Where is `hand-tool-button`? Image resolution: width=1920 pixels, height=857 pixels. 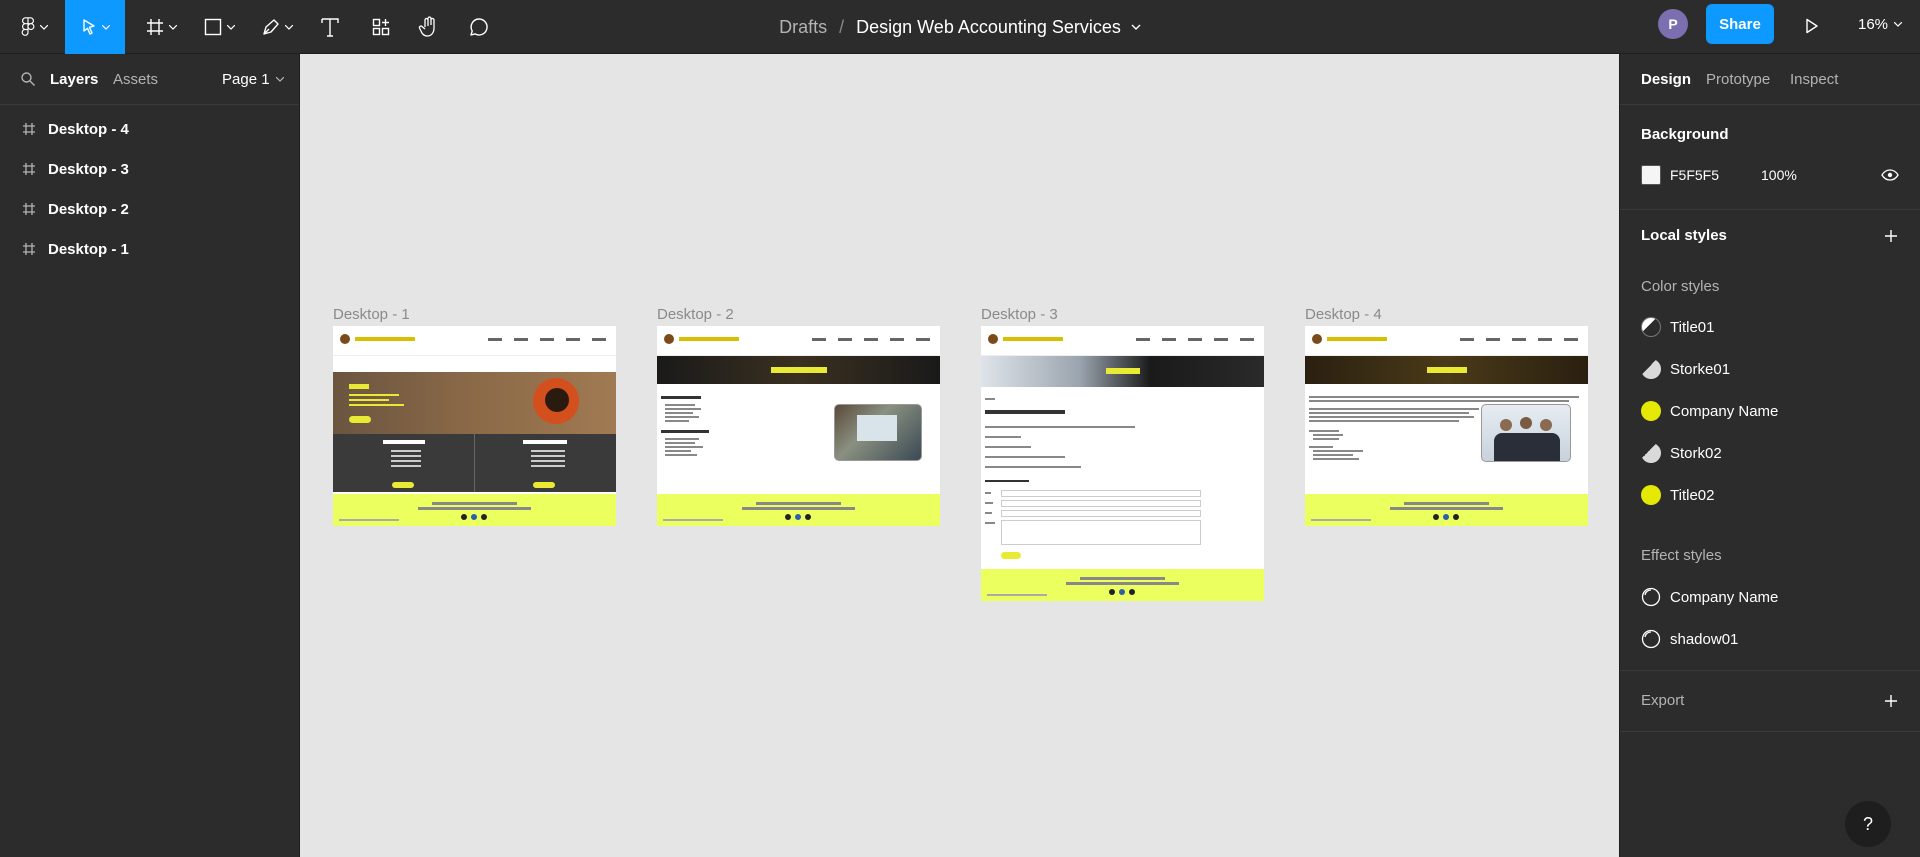 hand-tool-button is located at coordinates (429, 27).